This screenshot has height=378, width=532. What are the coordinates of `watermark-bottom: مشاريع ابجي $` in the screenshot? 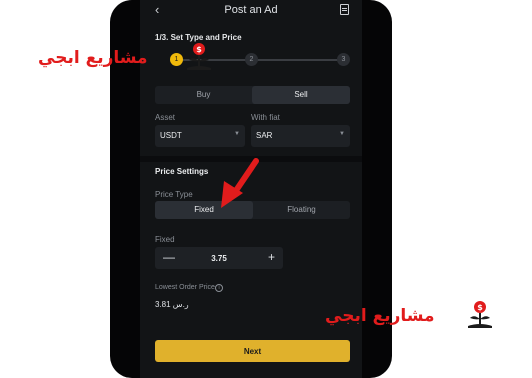 It's located at (412, 316).